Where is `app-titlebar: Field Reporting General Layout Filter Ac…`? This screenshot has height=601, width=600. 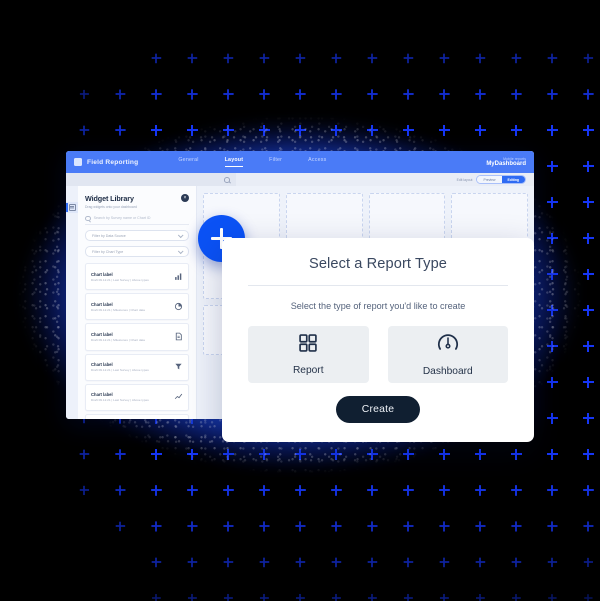 app-titlebar: Field Reporting General Layout Filter Ac… is located at coordinates (300, 162).